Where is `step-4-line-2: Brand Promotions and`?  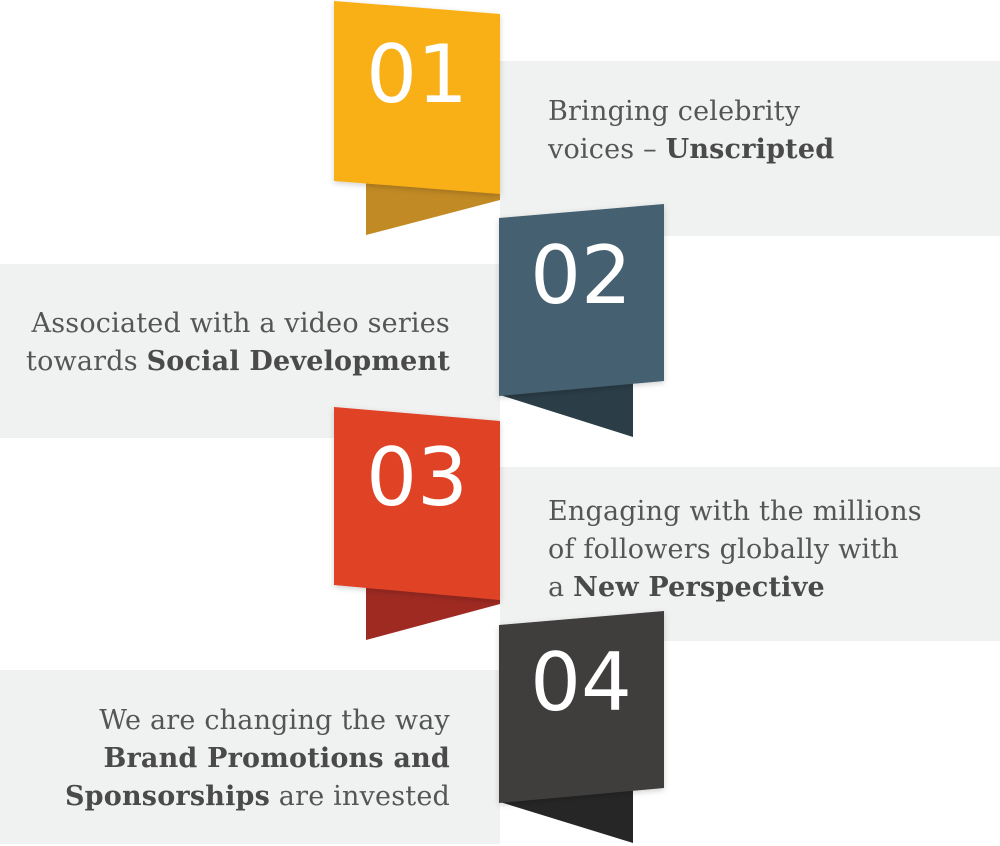
step-4-line-2: Brand Promotions and is located at coordinates (276, 758).